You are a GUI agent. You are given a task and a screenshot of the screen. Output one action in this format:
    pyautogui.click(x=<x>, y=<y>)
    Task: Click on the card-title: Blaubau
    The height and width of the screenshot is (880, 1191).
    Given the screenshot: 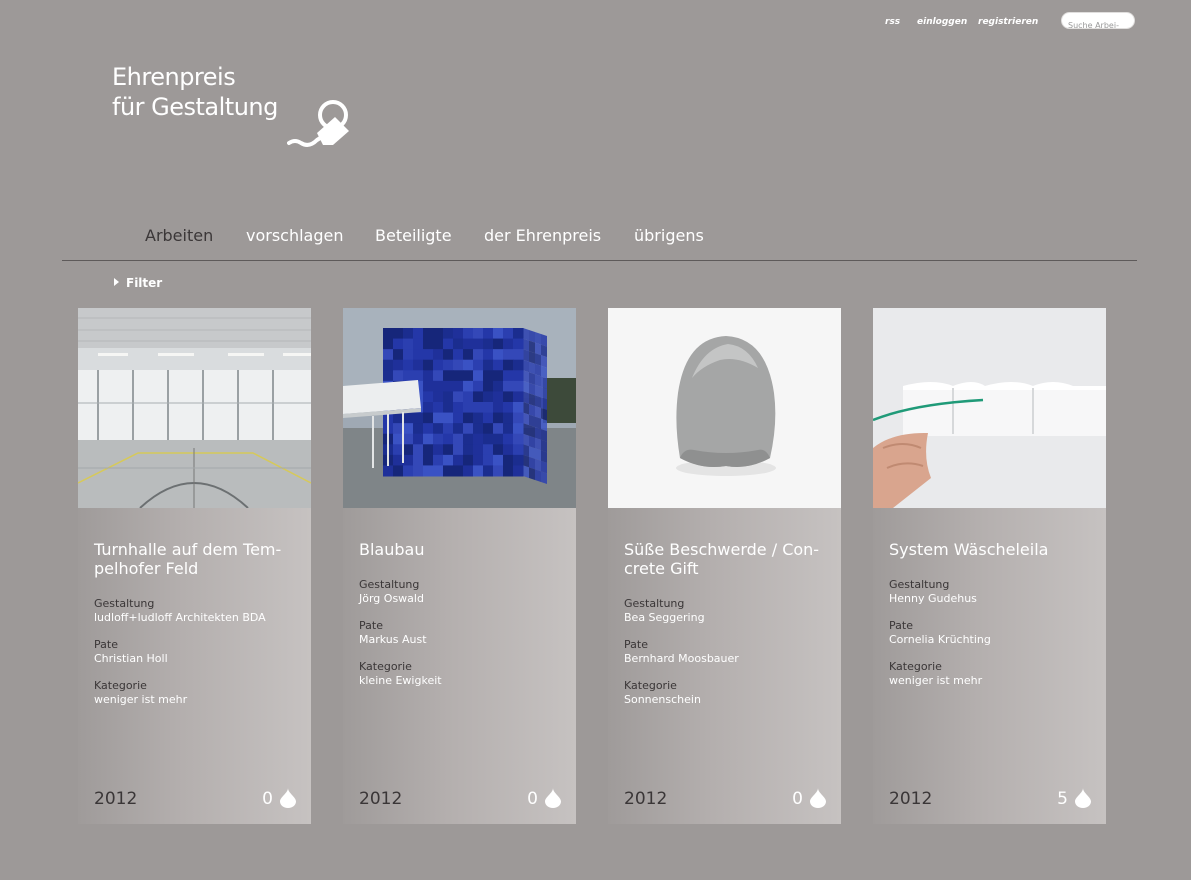 What is the action you would take?
    pyautogui.click(x=392, y=549)
    